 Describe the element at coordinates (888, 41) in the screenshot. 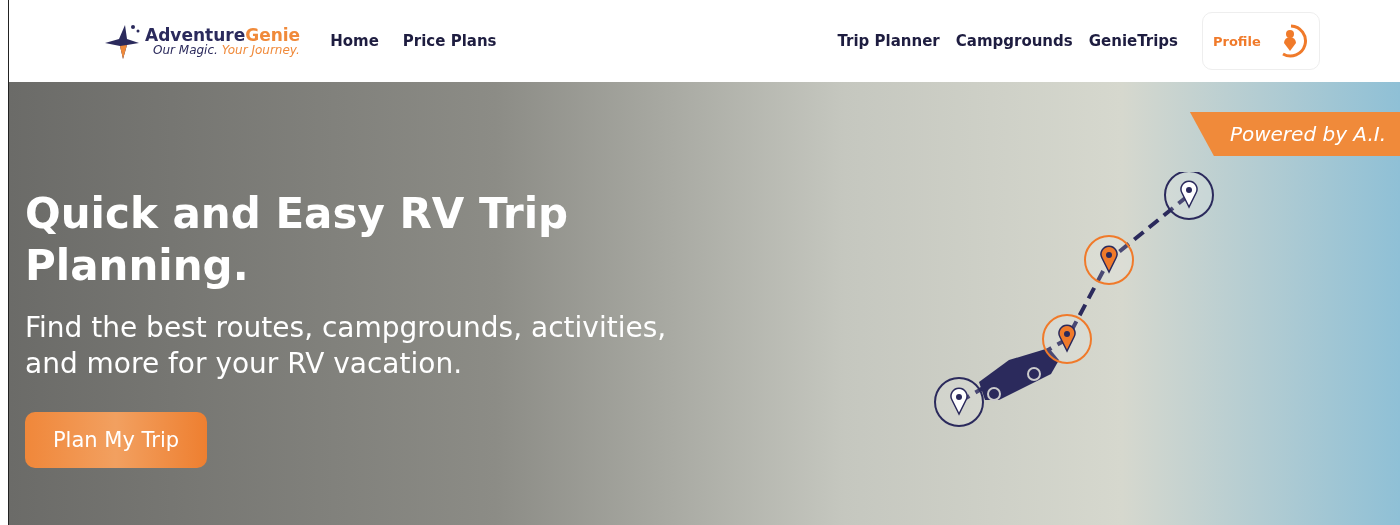

I see `nav-link: Trip Planner` at that location.